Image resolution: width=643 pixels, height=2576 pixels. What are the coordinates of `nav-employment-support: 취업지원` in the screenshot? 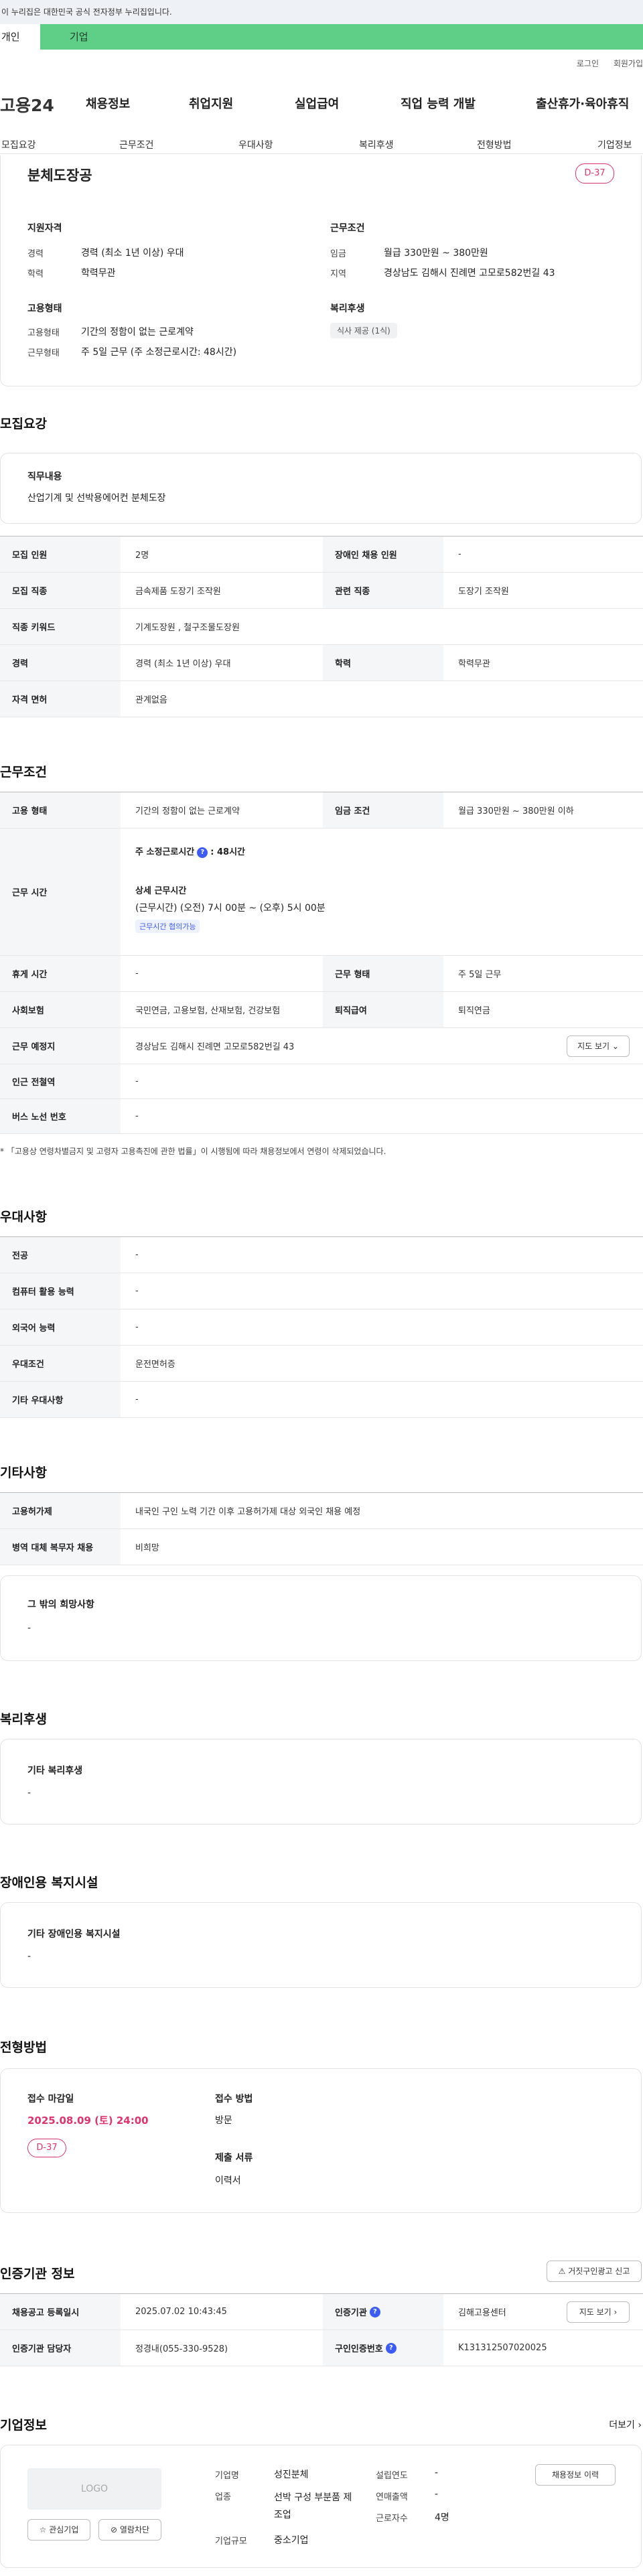 It's located at (211, 103).